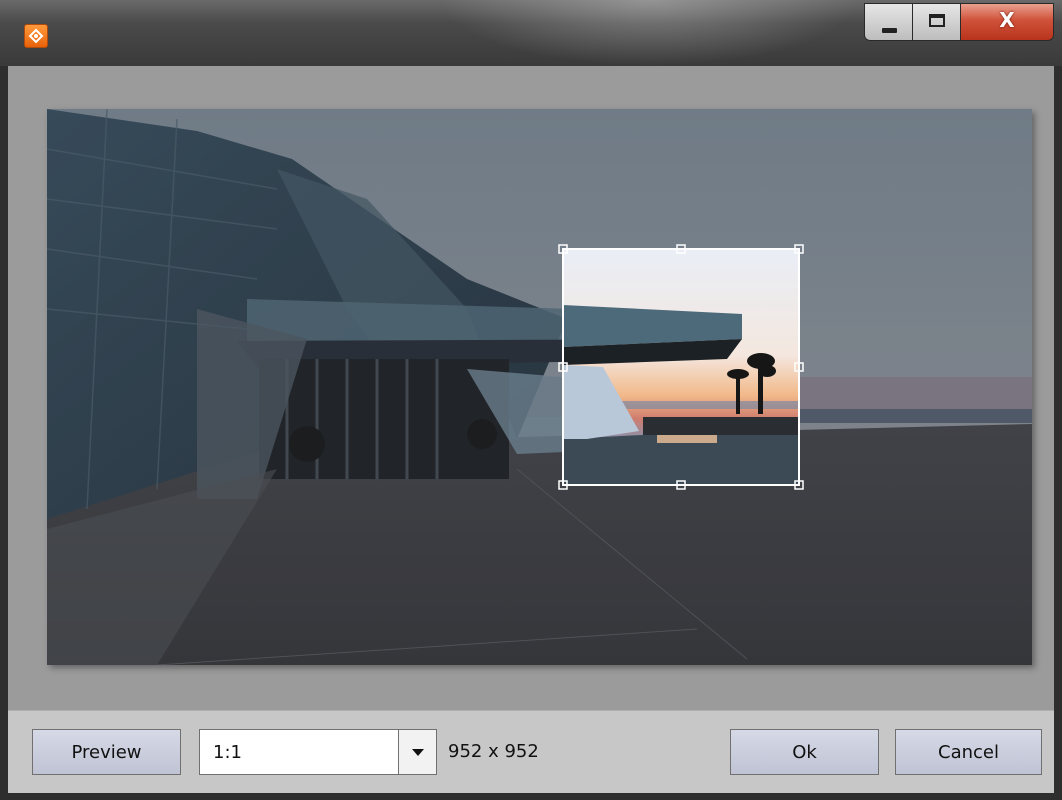 This screenshot has width=1062, height=800. I want to click on aspect-ratio-value: 1:1, so click(227, 752).